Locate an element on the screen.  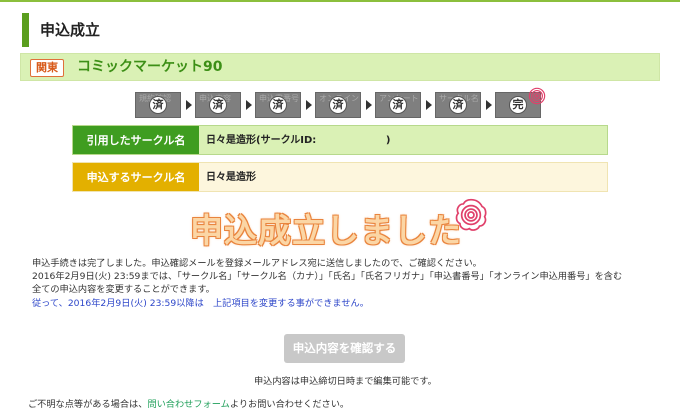
applying-circle-value: 日々是造形 is located at coordinates (231, 177).